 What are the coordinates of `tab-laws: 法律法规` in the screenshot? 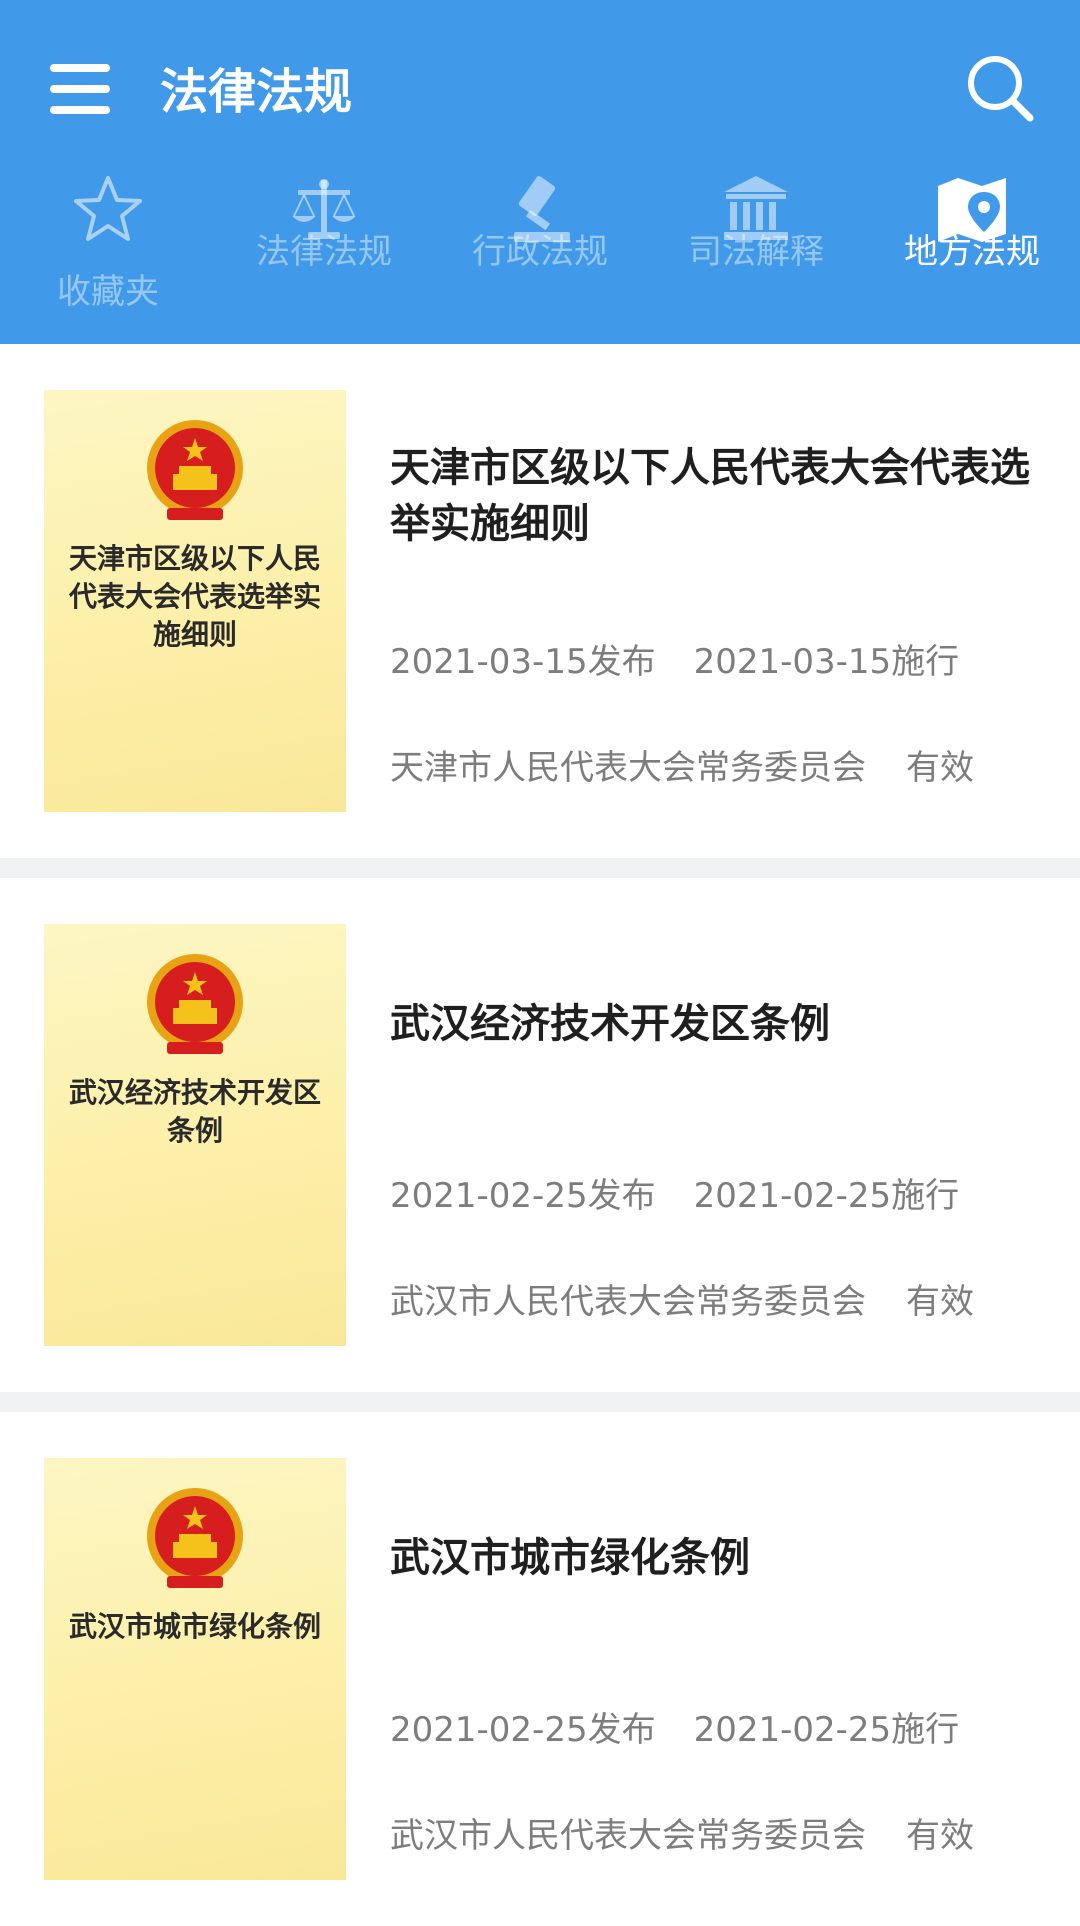 It's located at (324, 252).